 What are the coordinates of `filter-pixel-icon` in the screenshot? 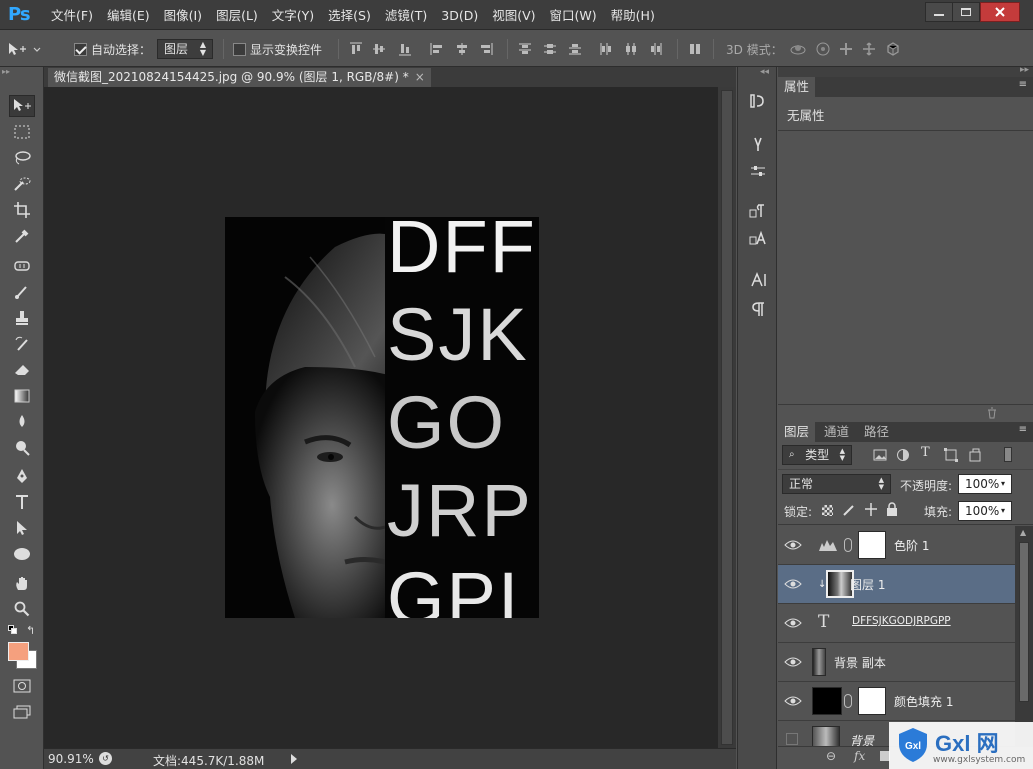 It's located at (880, 455).